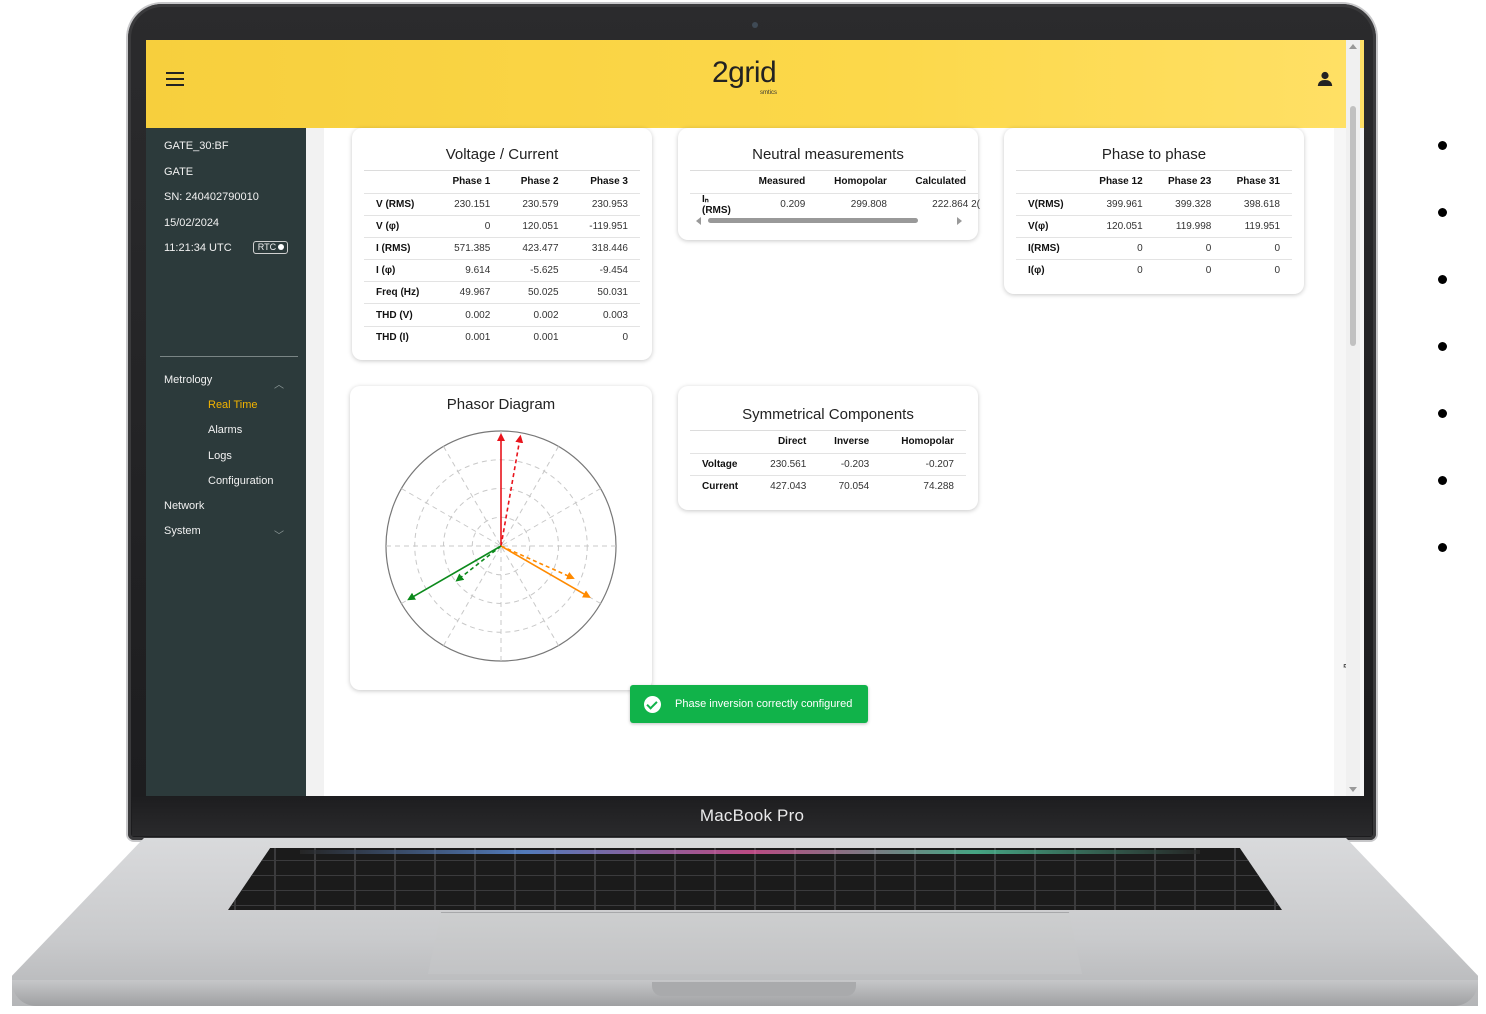 This screenshot has width=1486, height=1014. What do you see at coordinates (175, 79) in the screenshot?
I see `hamburger-menu-icon` at bounding box center [175, 79].